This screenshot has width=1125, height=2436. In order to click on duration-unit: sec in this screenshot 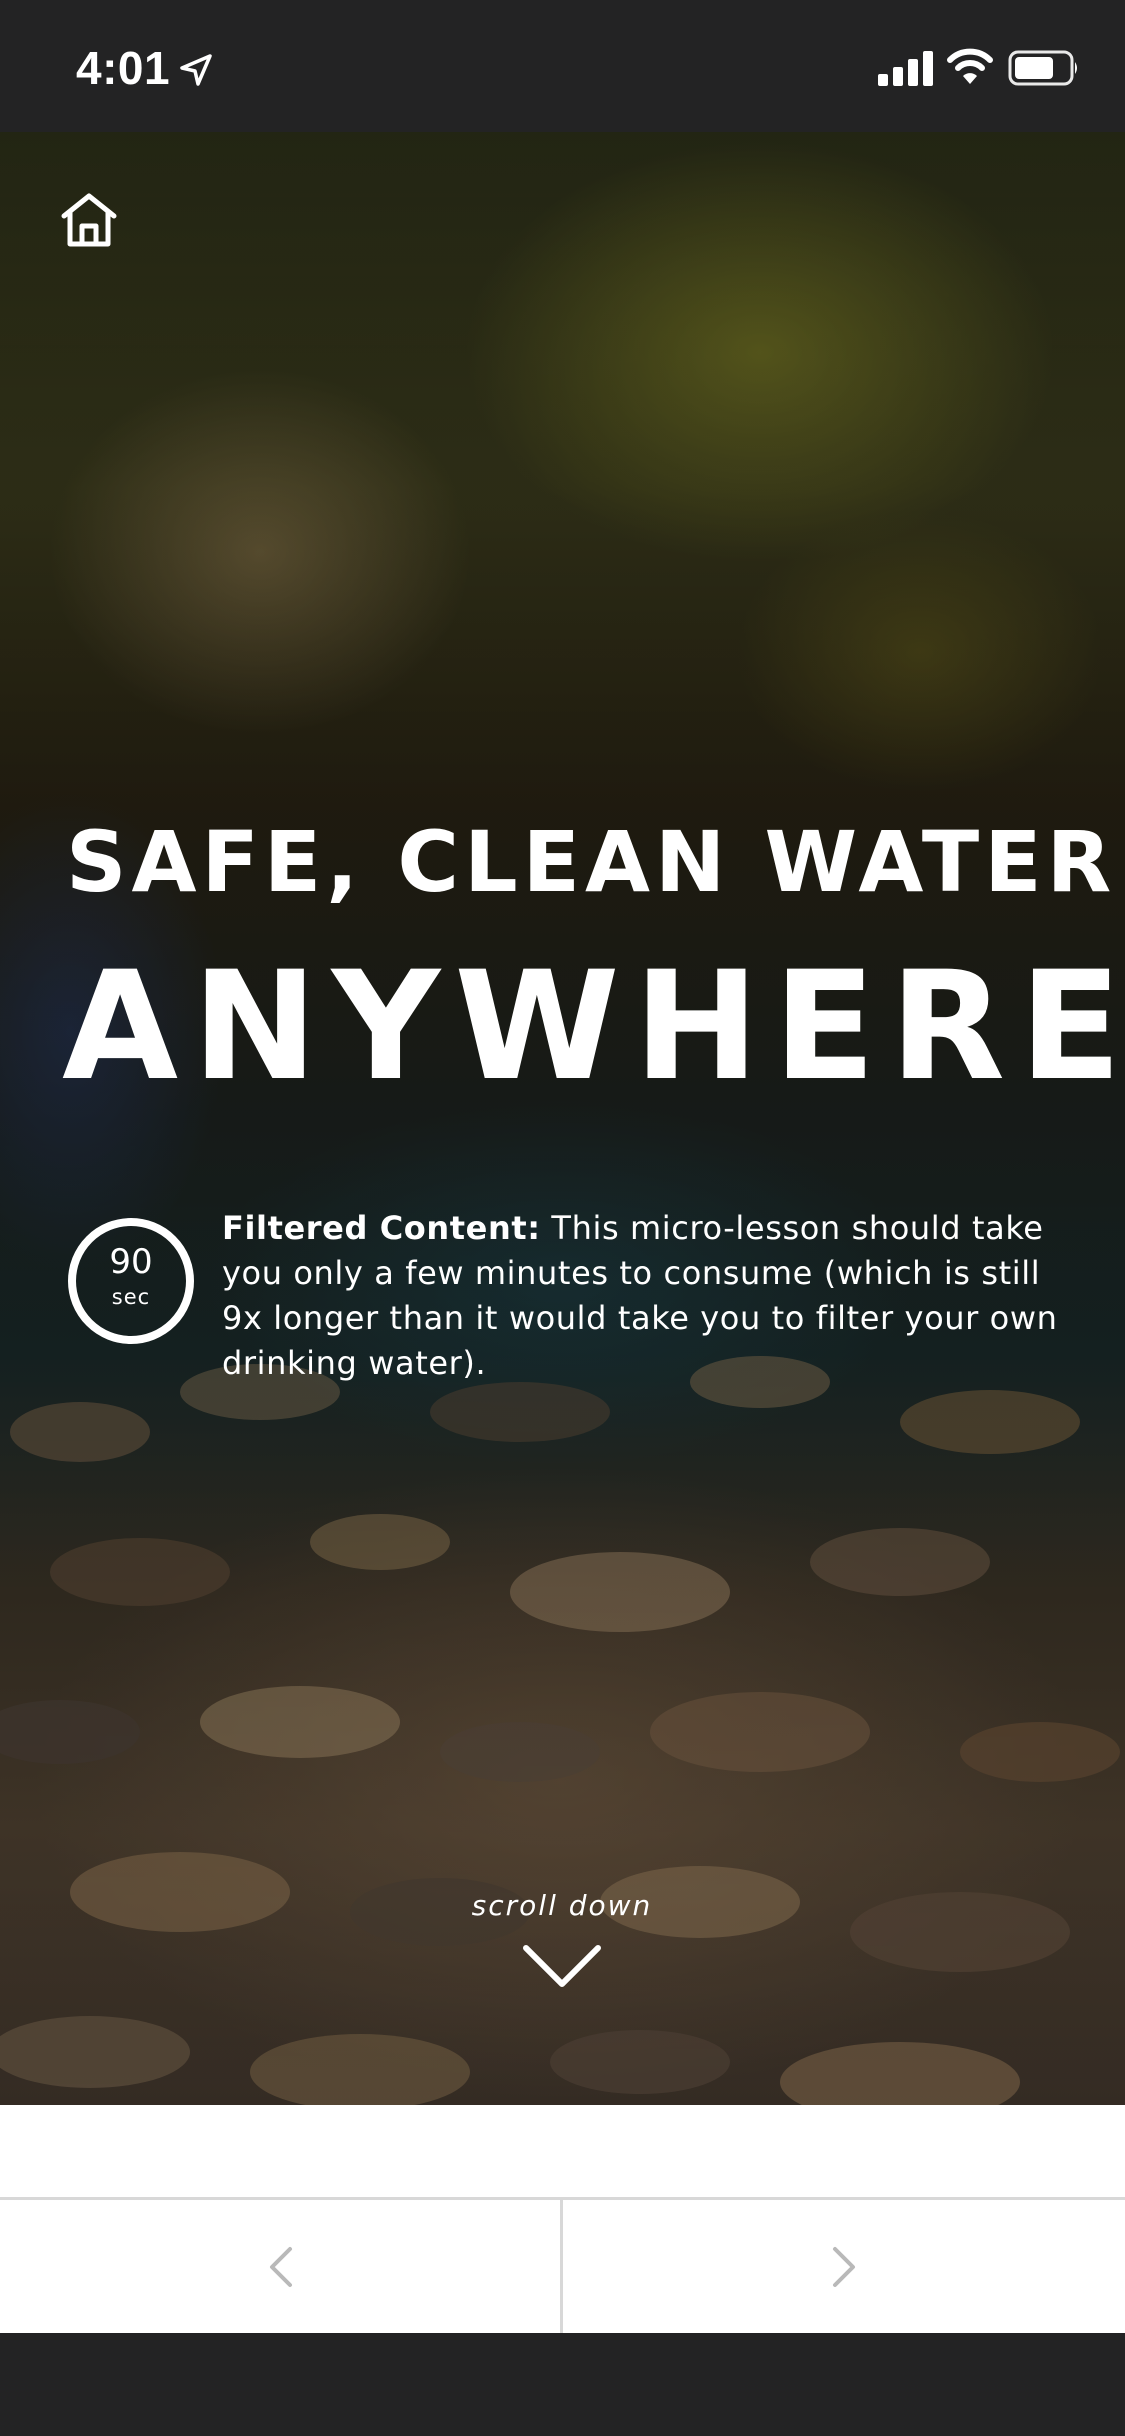, I will do `click(131, 1297)`.